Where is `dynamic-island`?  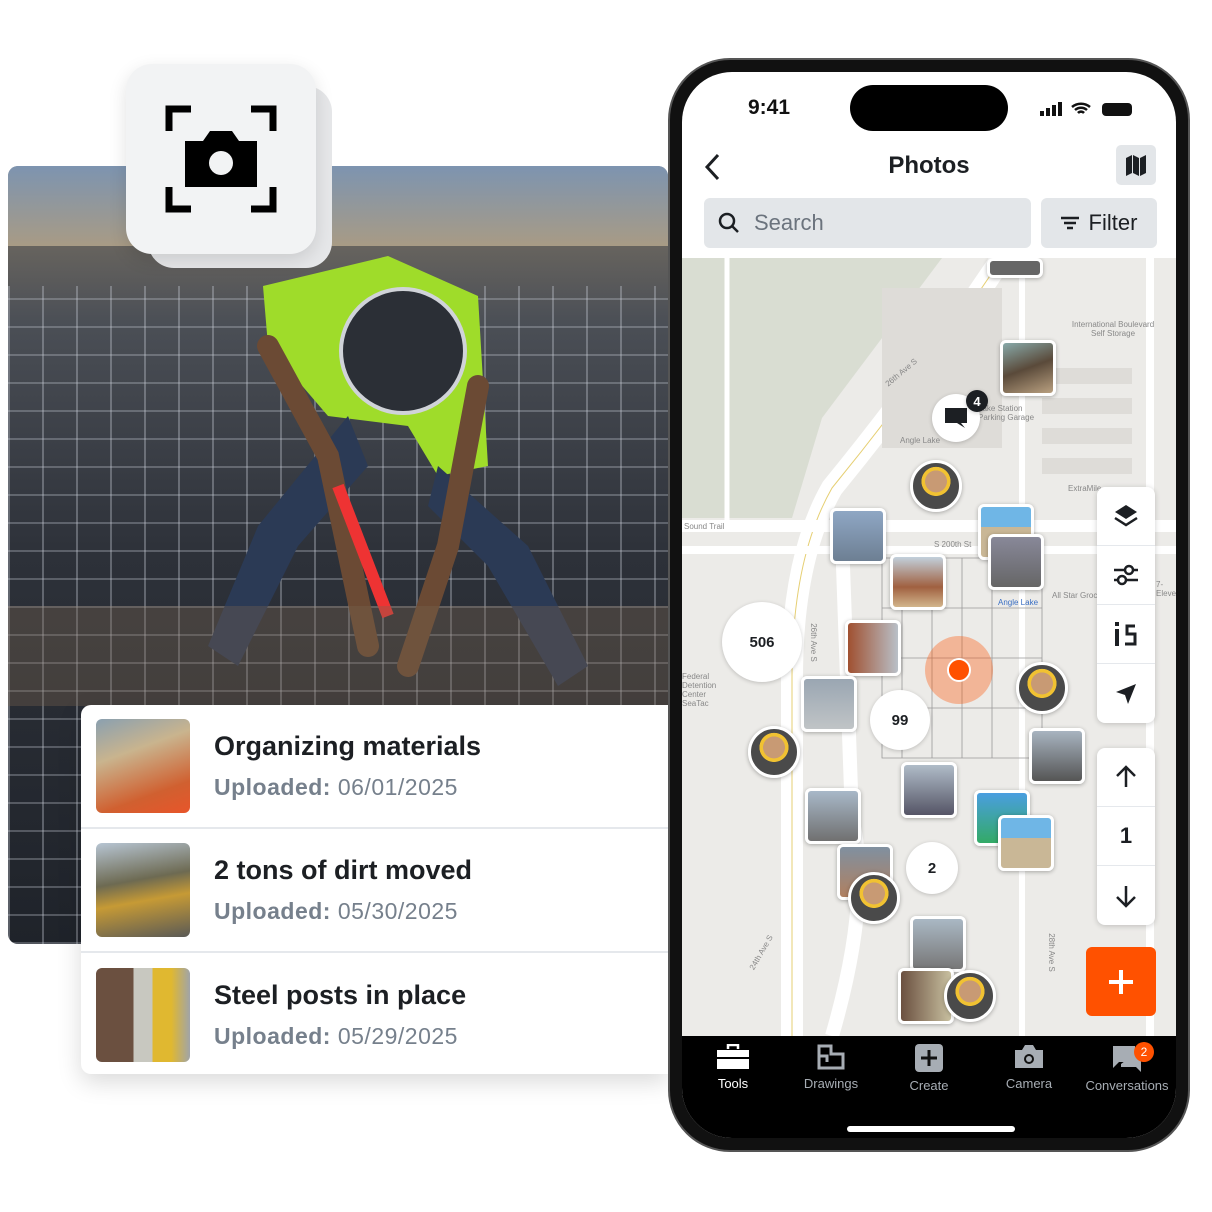
dynamic-island is located at coordinates (929, 108).